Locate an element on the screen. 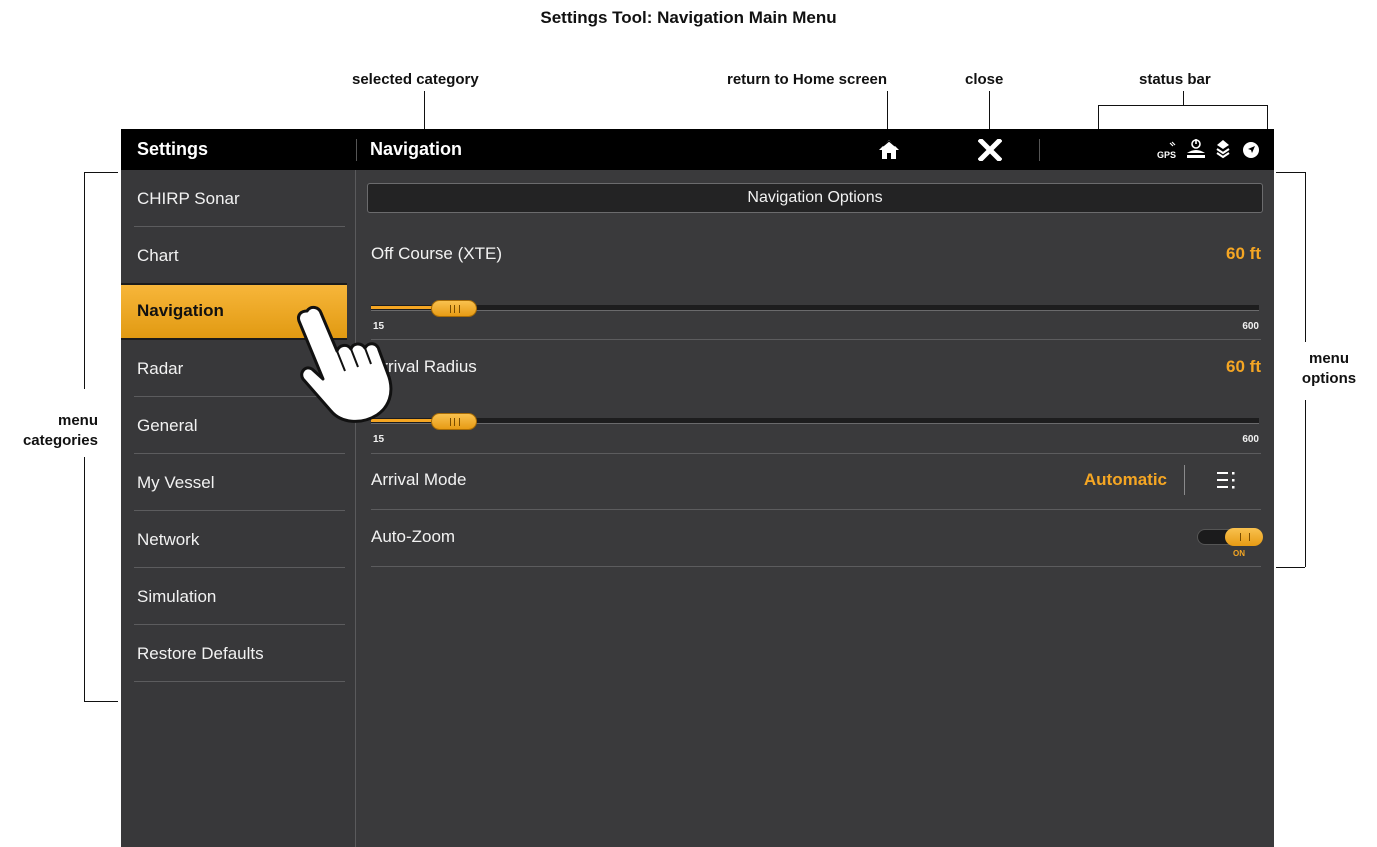 The image size is (1377, 847). sidebar-item-chirp-sonar: CHIRP Sonar is located at coordinates (238, 198).